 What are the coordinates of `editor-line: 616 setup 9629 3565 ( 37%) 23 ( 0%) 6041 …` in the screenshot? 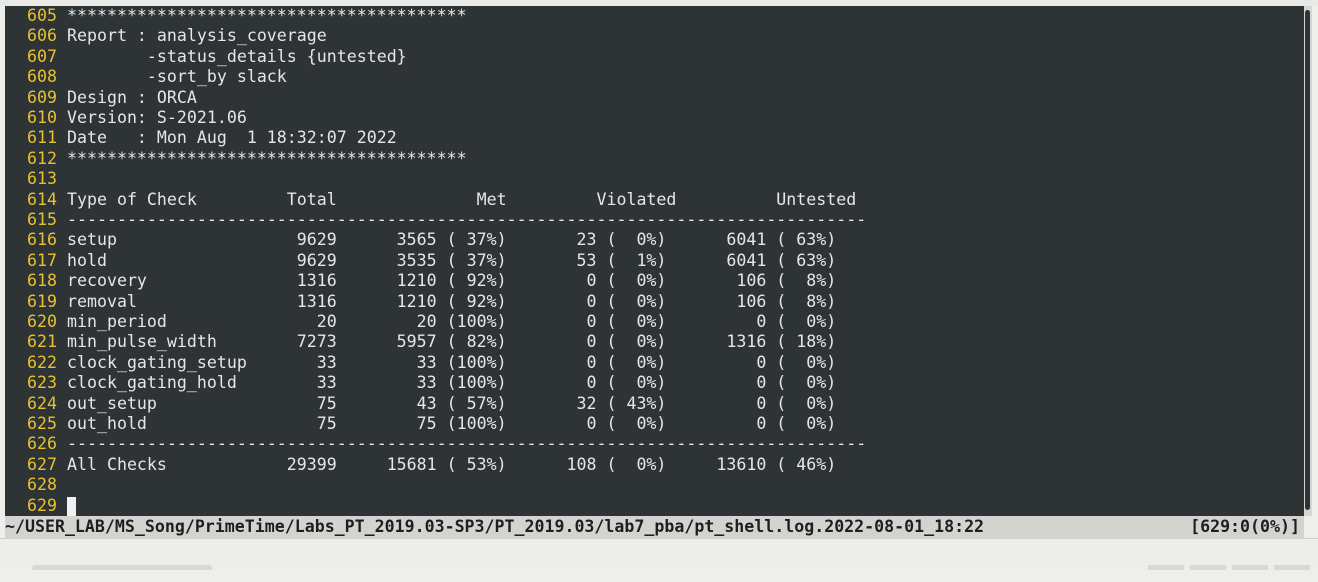 It's located at (420, 240).